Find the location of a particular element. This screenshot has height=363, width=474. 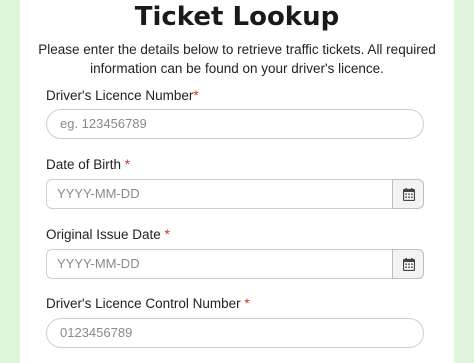

date-of-birth-input: YYYY-MM-DD is located at coordinates (219, 194).